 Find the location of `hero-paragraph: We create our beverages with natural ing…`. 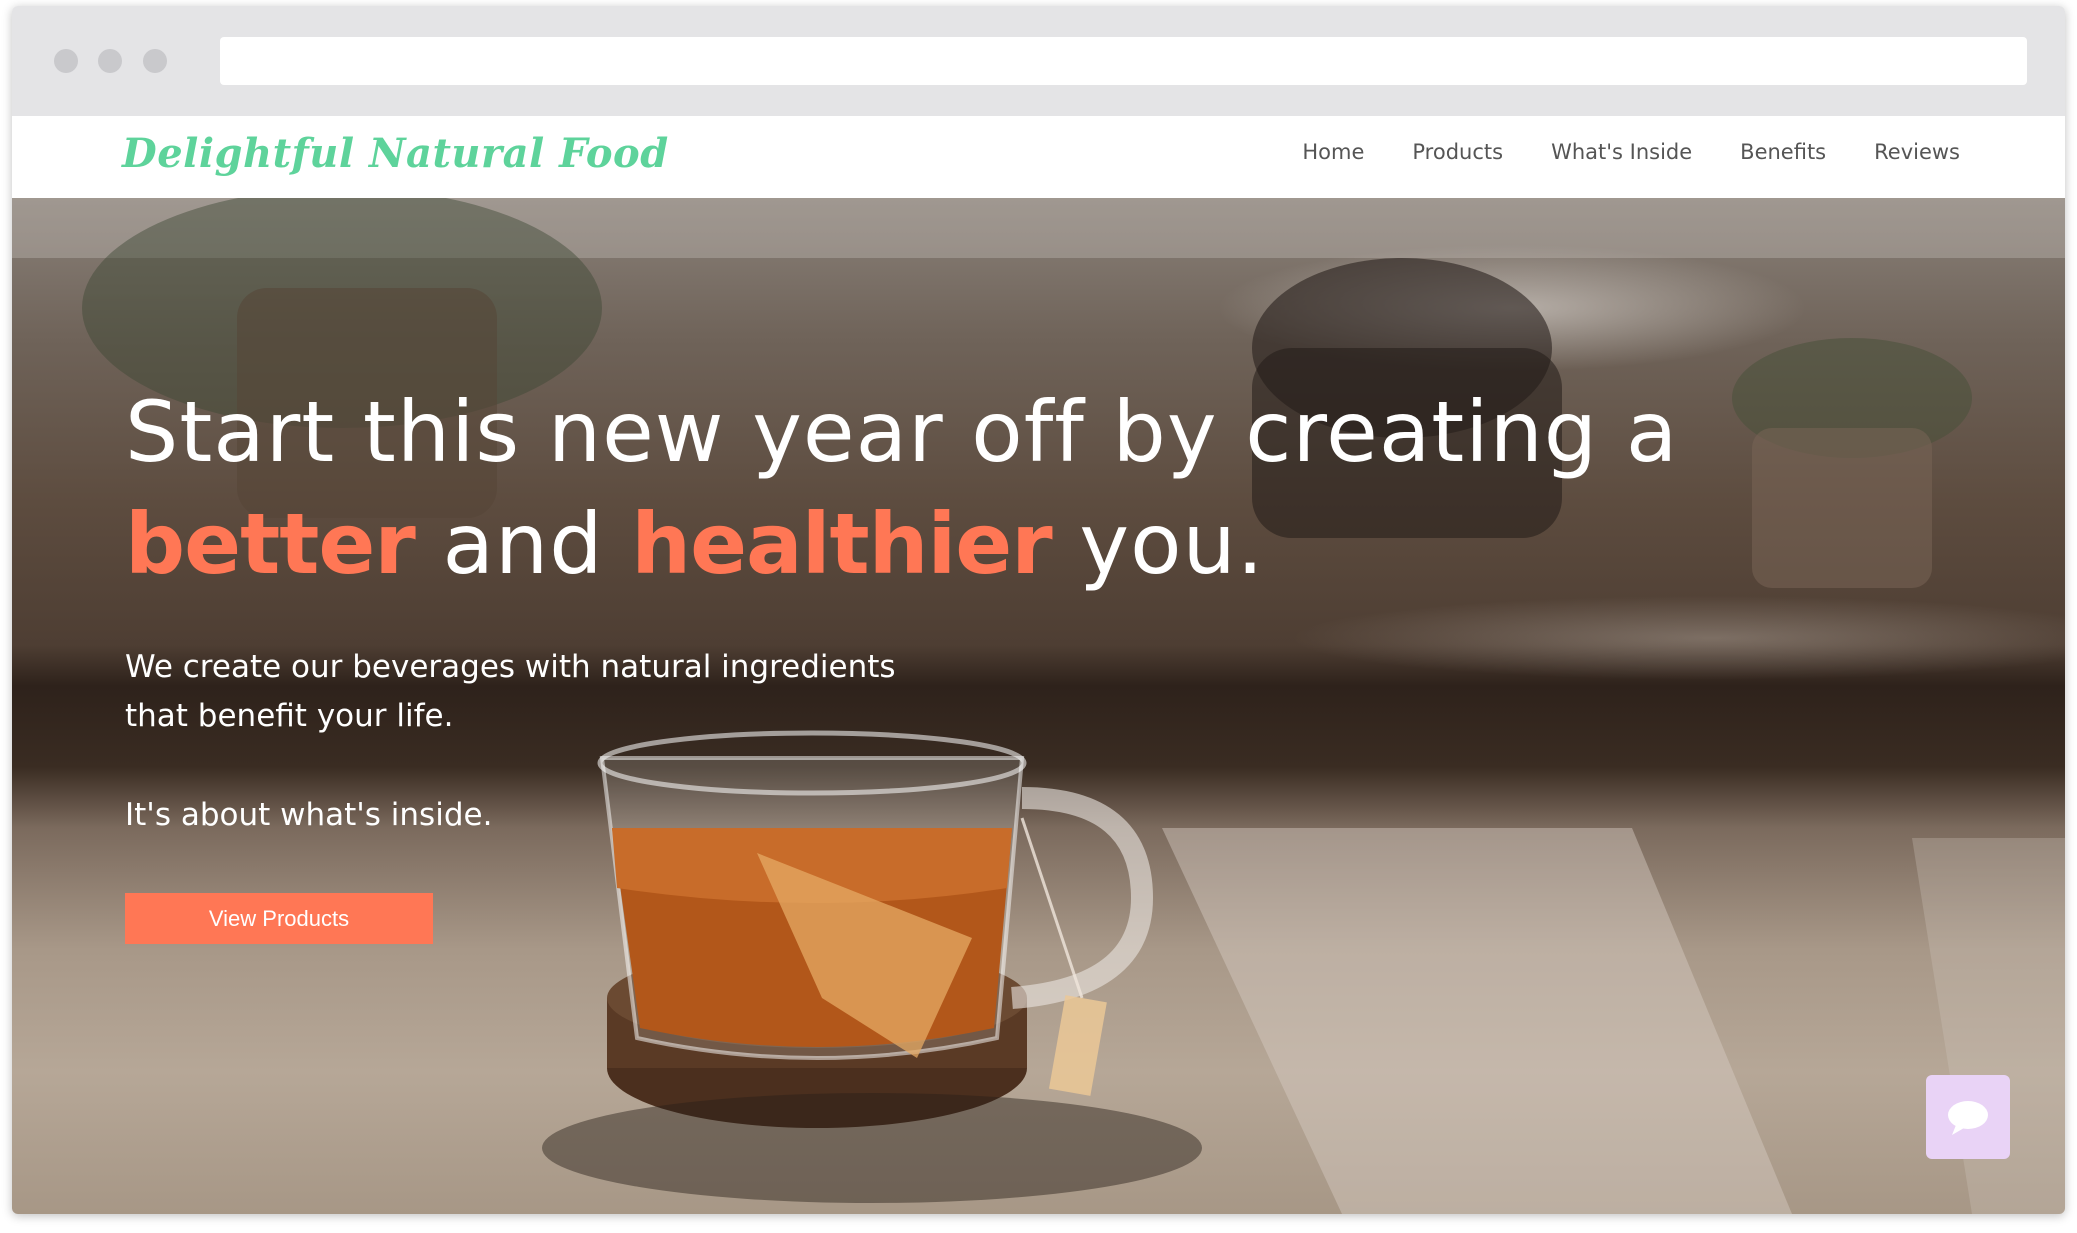

hero-paragraph: We create our beverages with natural ing… is located at coordinates (510, 692).